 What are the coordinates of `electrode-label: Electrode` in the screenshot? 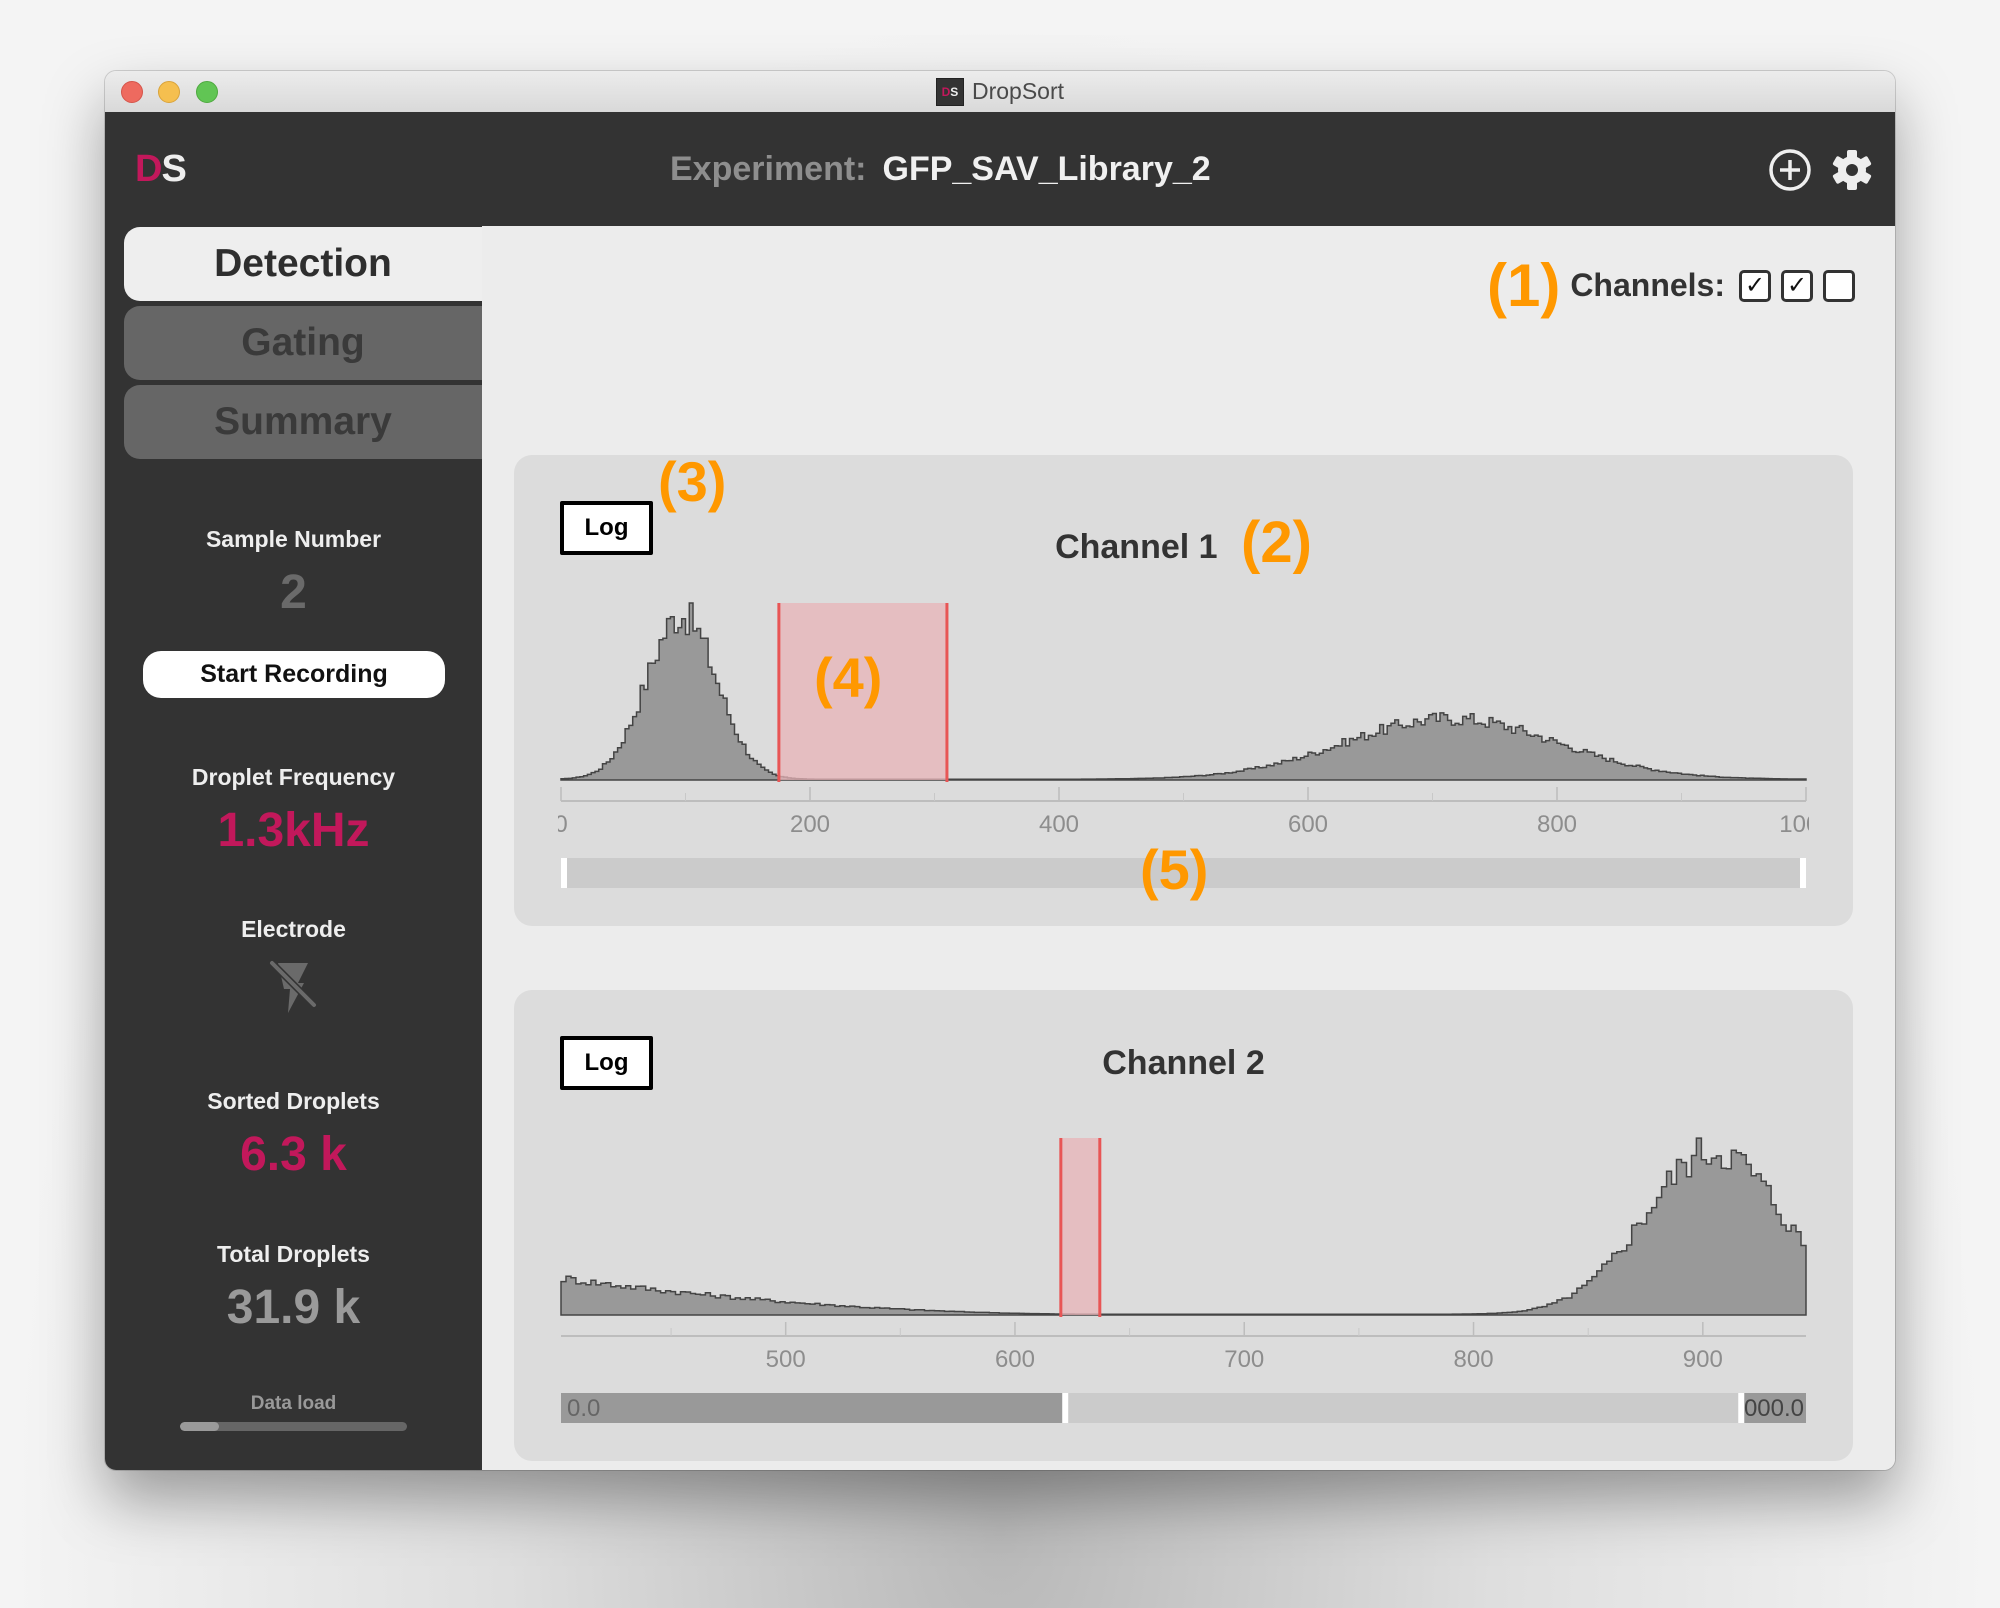 It's located at (293, 929).